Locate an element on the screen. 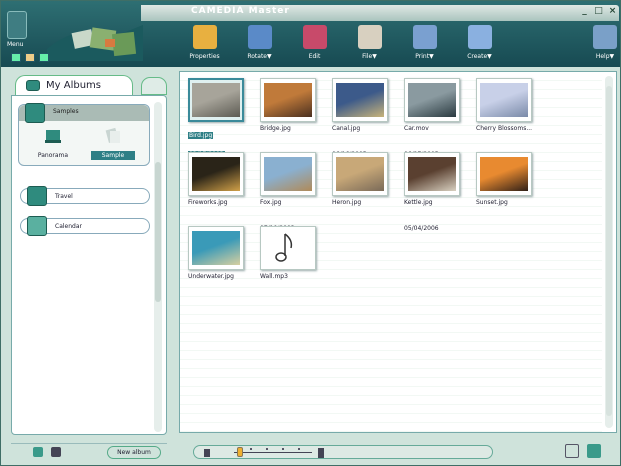  toolbar-label: File▼ is located at coordinates (369, 56).